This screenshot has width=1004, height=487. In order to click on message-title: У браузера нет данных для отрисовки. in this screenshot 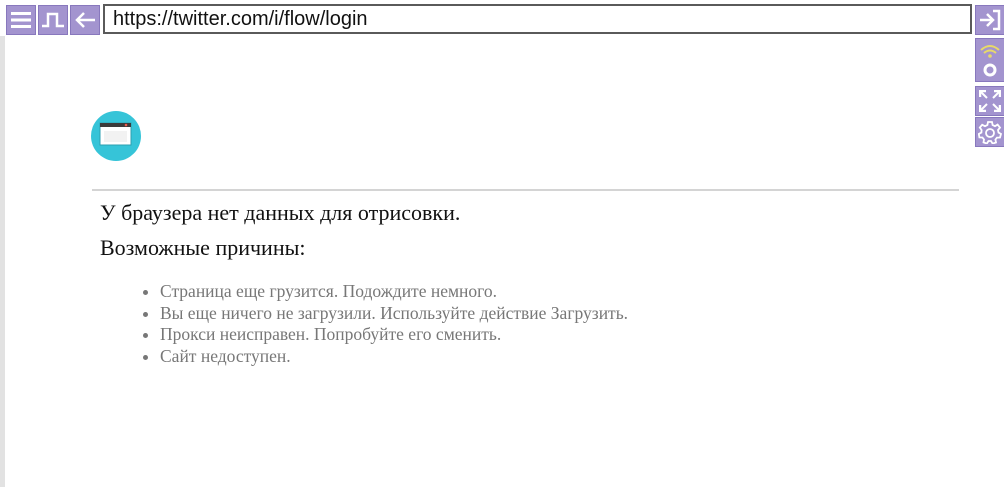, I will do `click(280, 212)`.